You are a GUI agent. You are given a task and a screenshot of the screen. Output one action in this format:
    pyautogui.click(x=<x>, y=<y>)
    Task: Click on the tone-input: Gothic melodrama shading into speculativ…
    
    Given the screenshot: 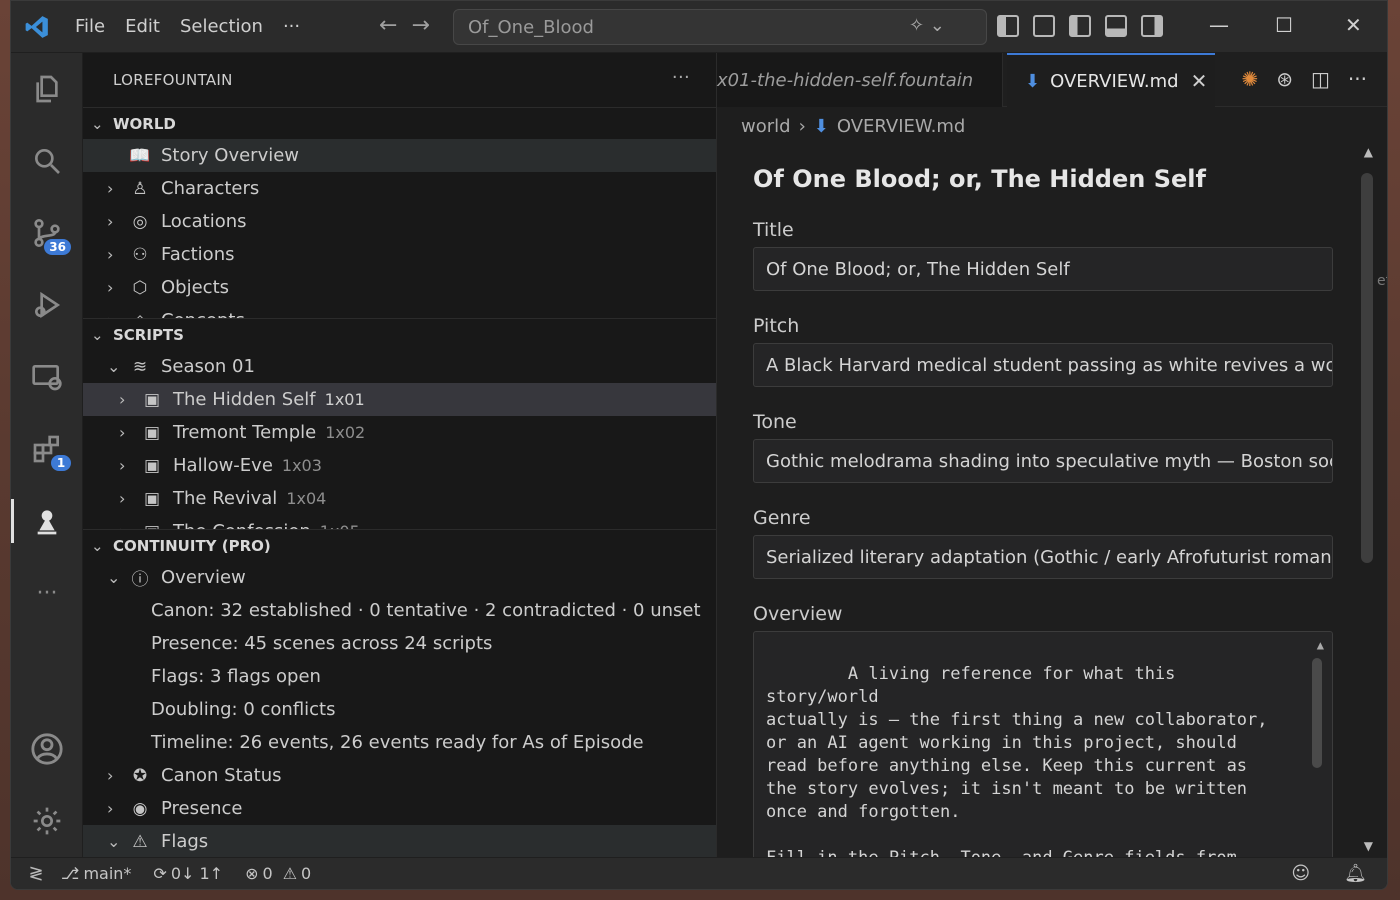 What is the action you would take?
    pyautogui.click(x=1043, y=461)
    